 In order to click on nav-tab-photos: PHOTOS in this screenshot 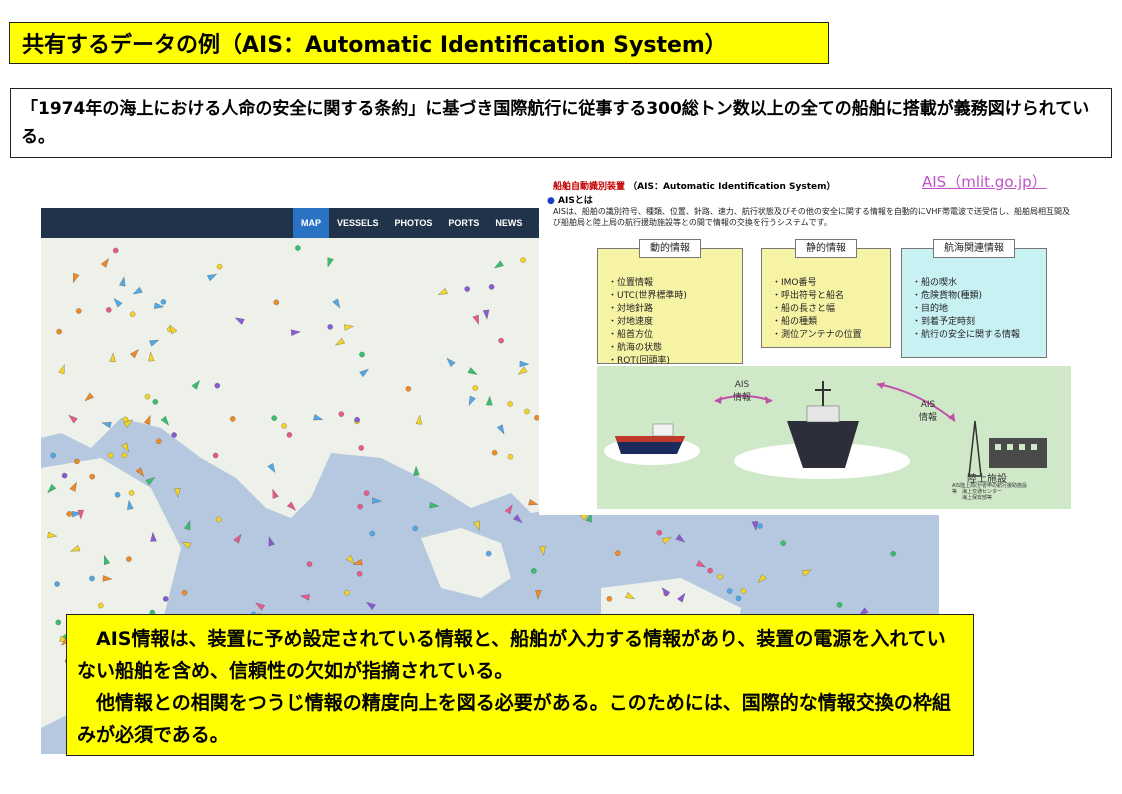, I will do `click(414, 223)`.